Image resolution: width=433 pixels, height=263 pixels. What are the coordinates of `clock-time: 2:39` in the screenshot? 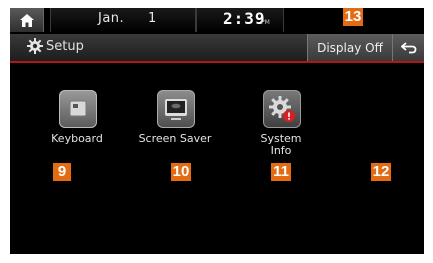 It's located at (244, 18).